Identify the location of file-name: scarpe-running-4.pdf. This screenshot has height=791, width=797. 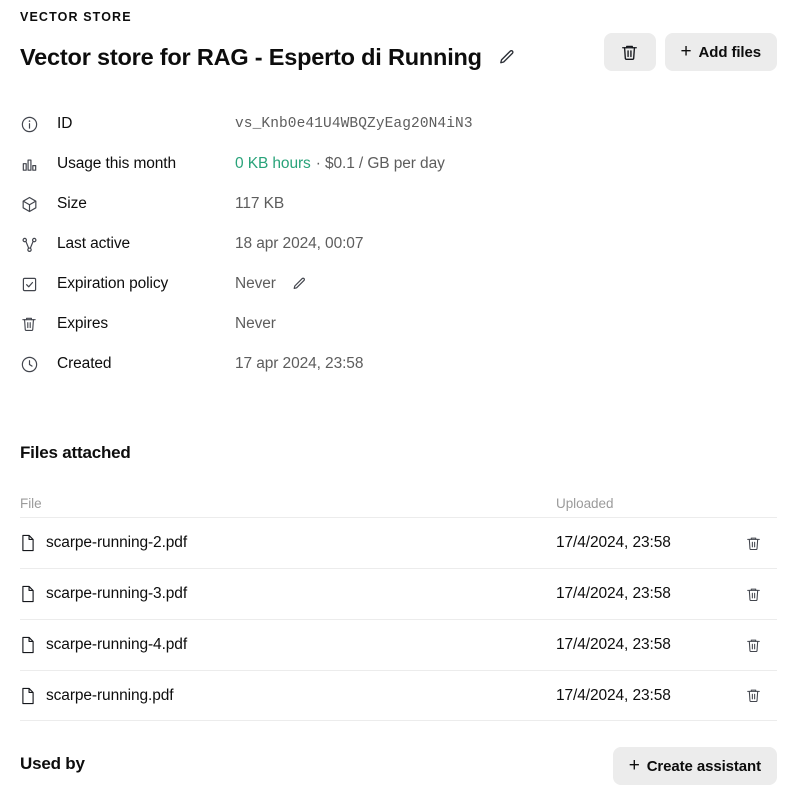
(117, 644).